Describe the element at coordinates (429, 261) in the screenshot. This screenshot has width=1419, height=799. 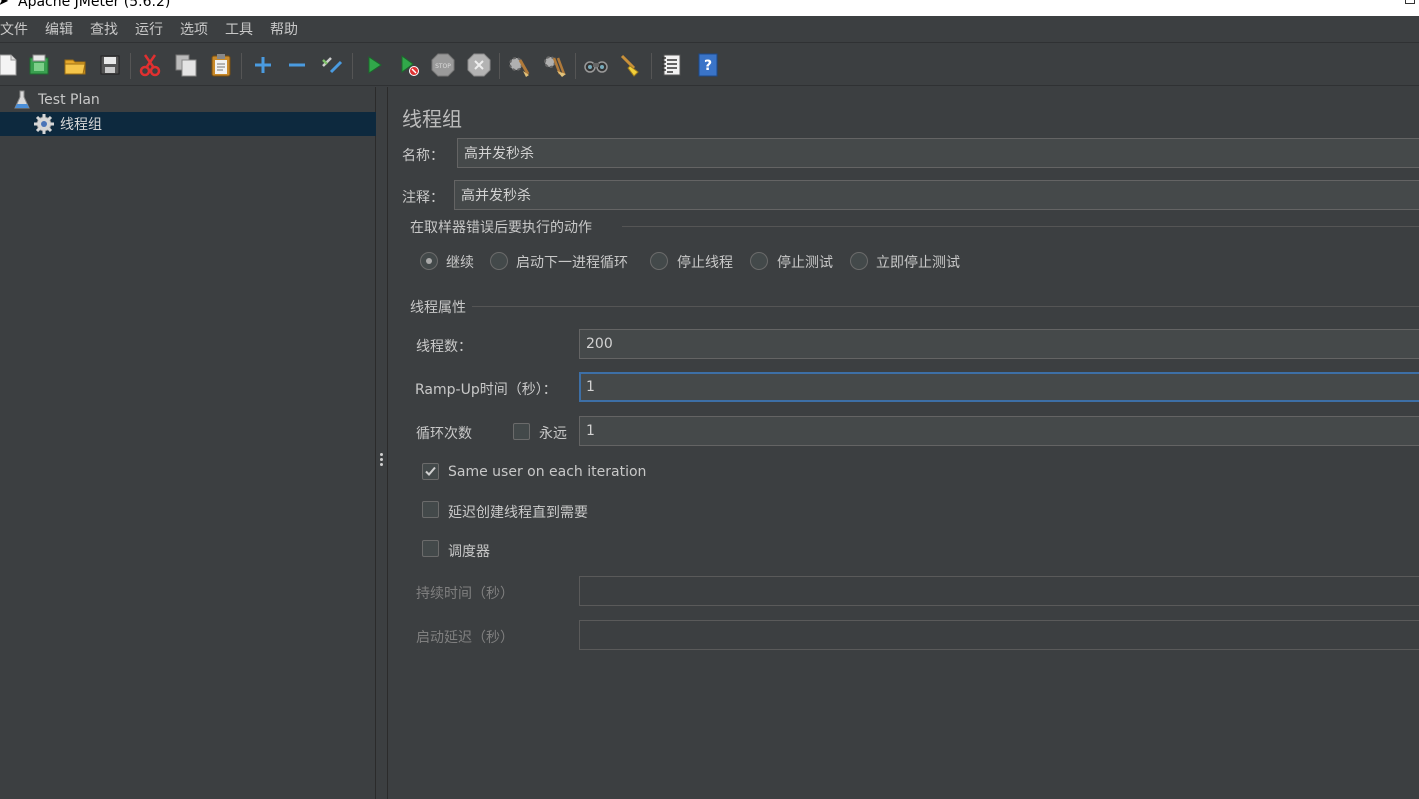
I see `radio-continue` at that location.